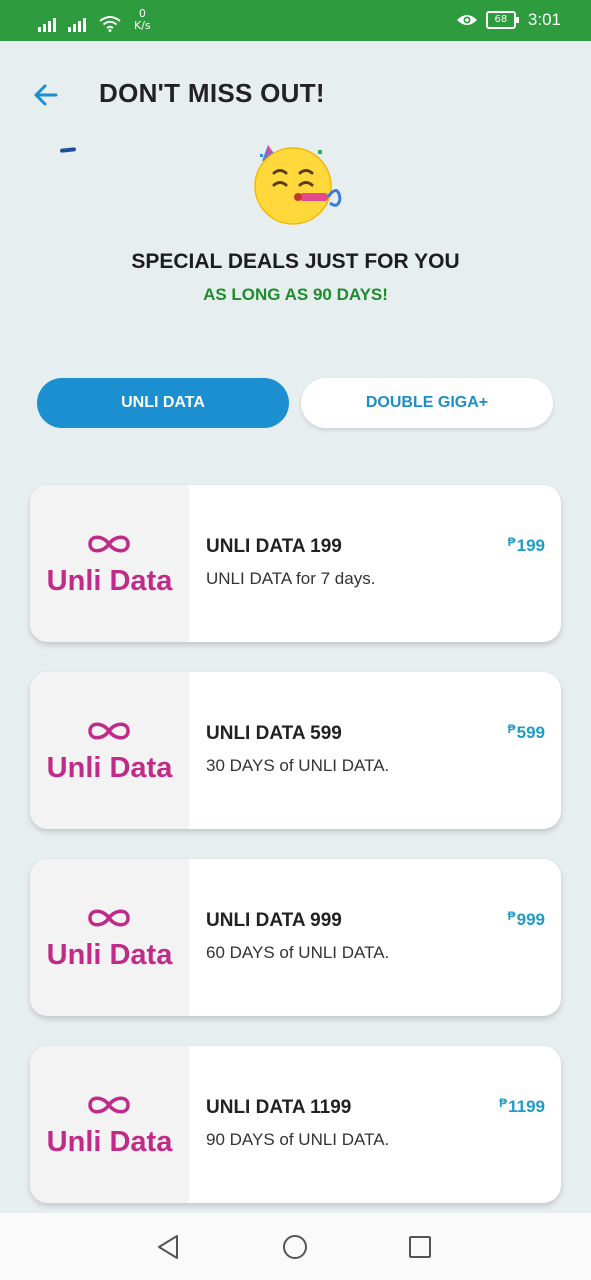 This screenshot has height=1280, width=591. Describe the element at coordinates (420, 1247) in the screenshot. I see `nav-recents-icon` at that location.